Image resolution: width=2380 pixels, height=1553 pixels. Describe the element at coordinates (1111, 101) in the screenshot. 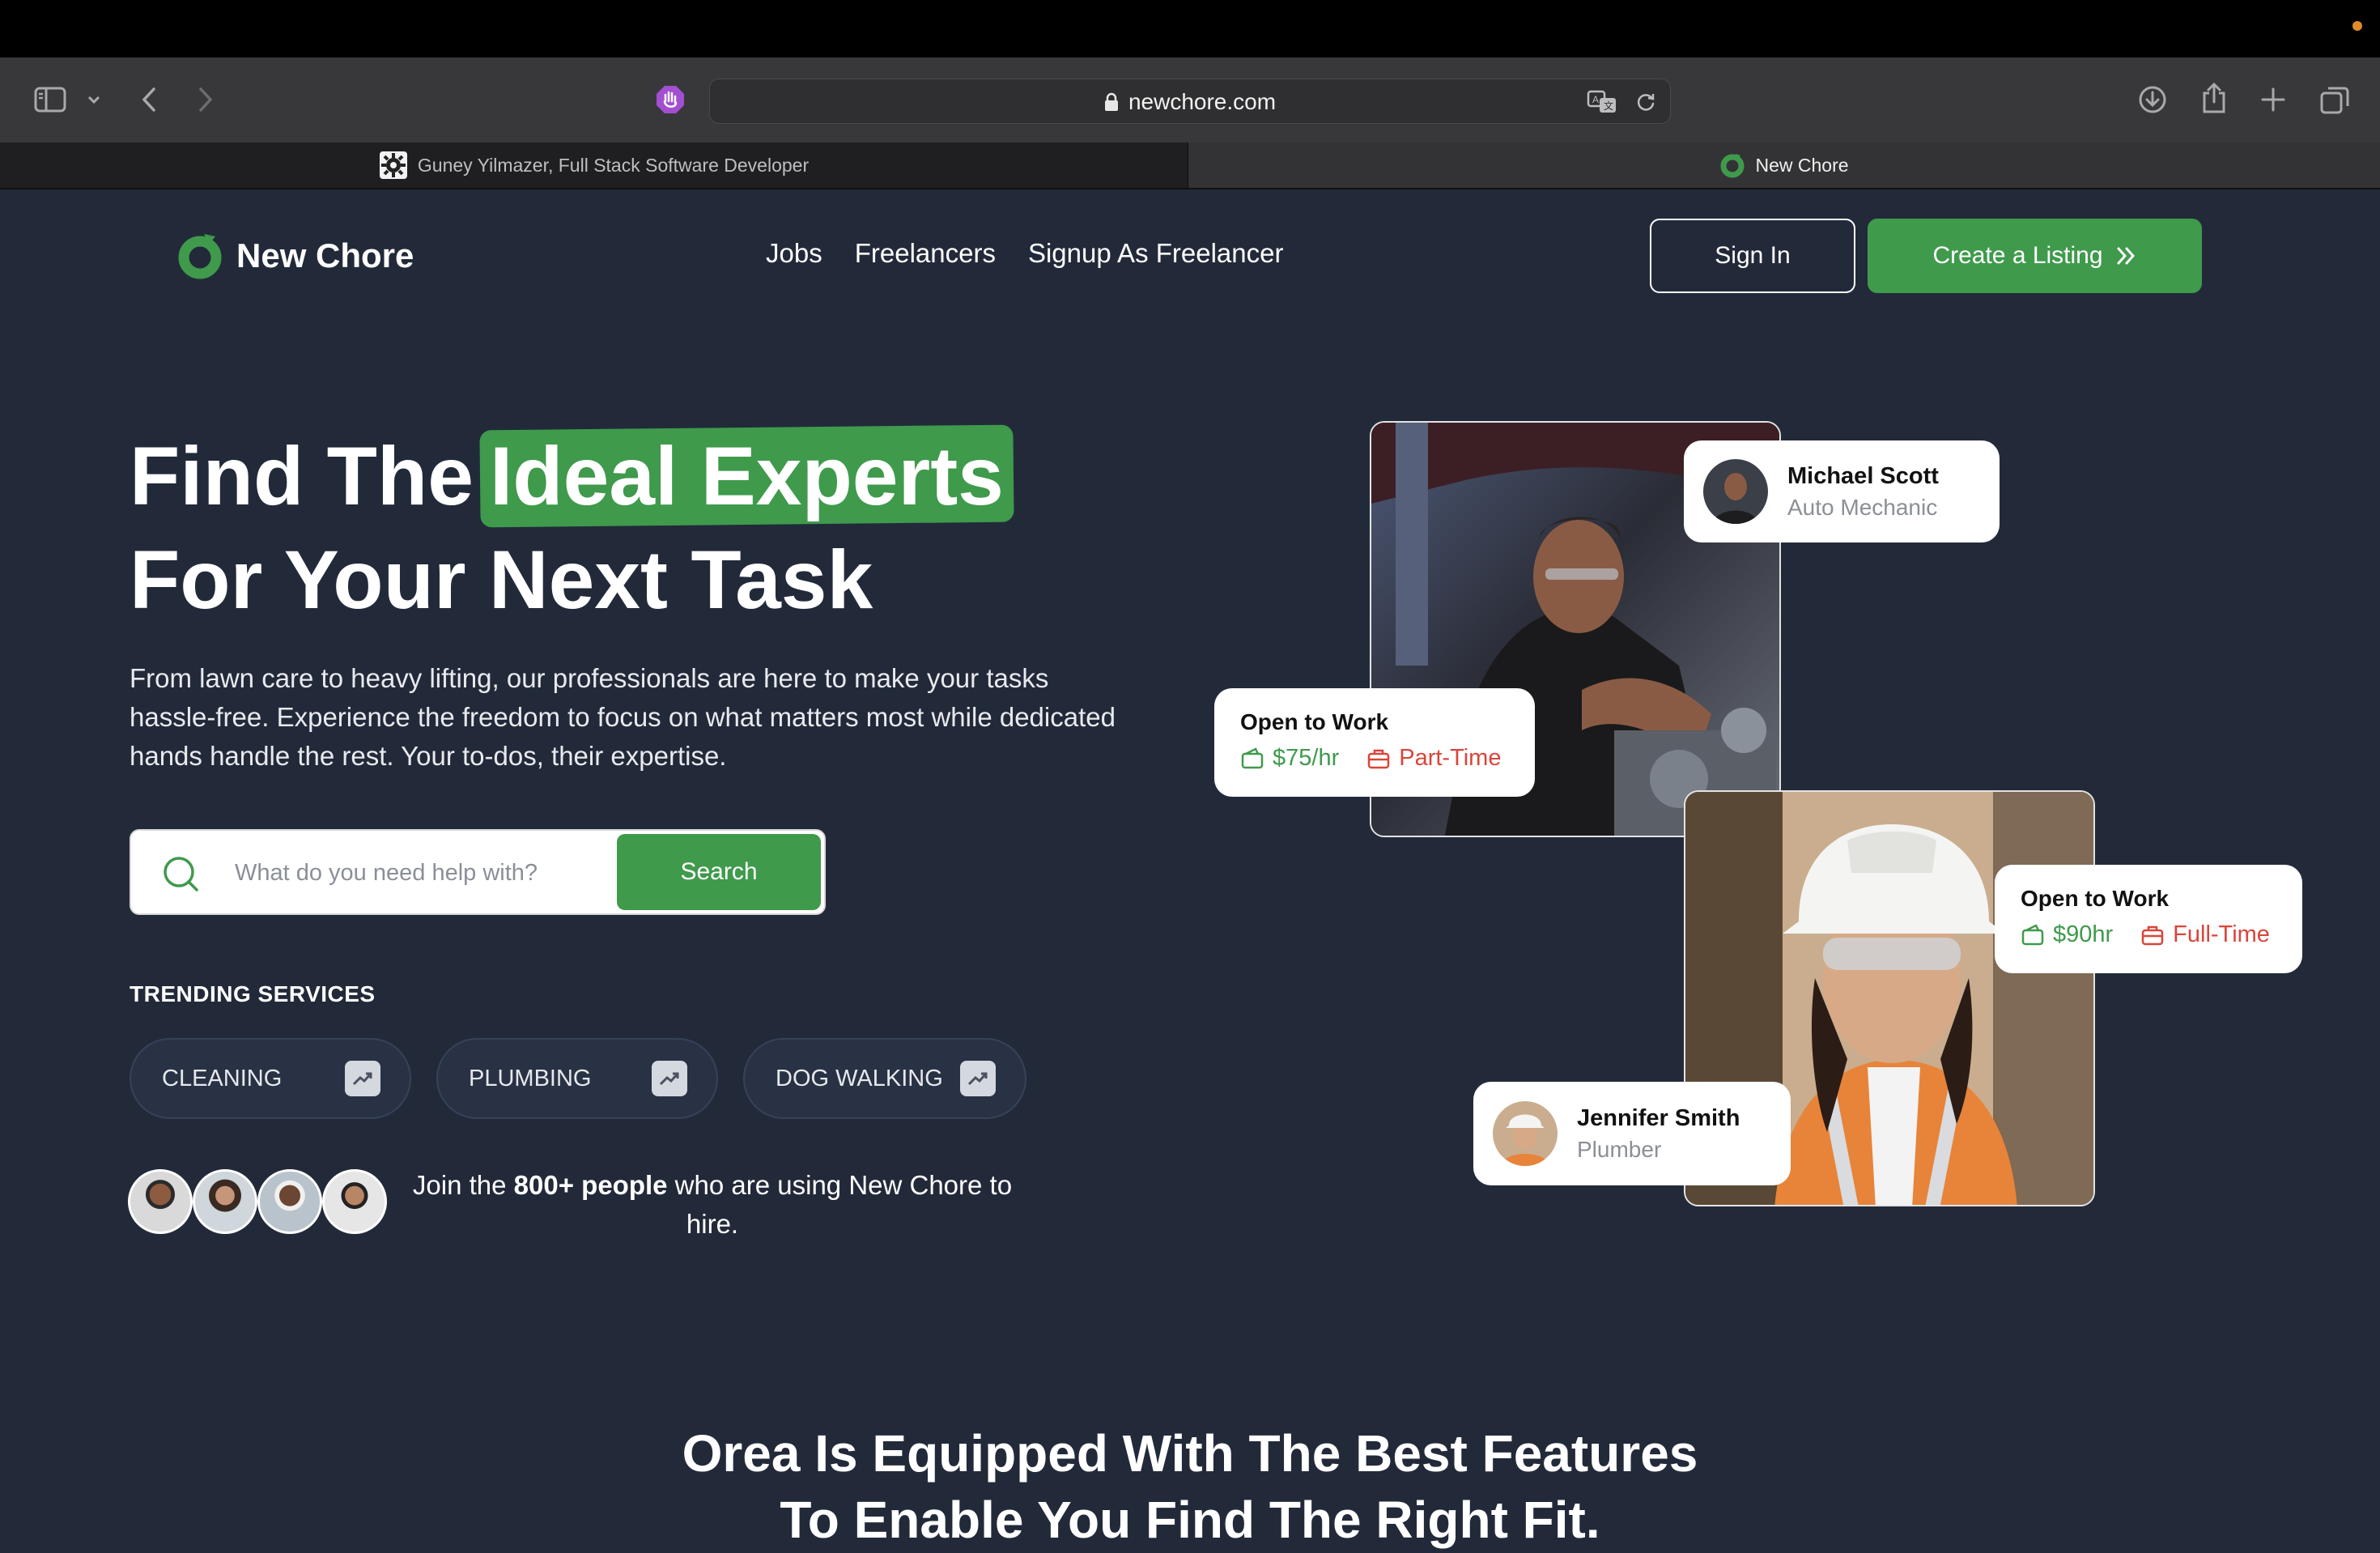

I see `lock-icon` at that location.